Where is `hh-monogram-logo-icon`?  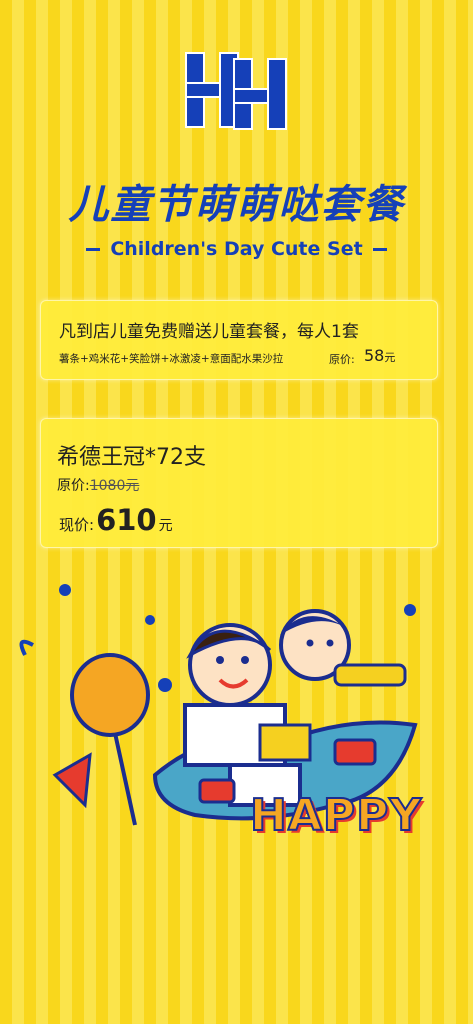 hh-monogram-logo-icon is located at coordinates (236, 91).